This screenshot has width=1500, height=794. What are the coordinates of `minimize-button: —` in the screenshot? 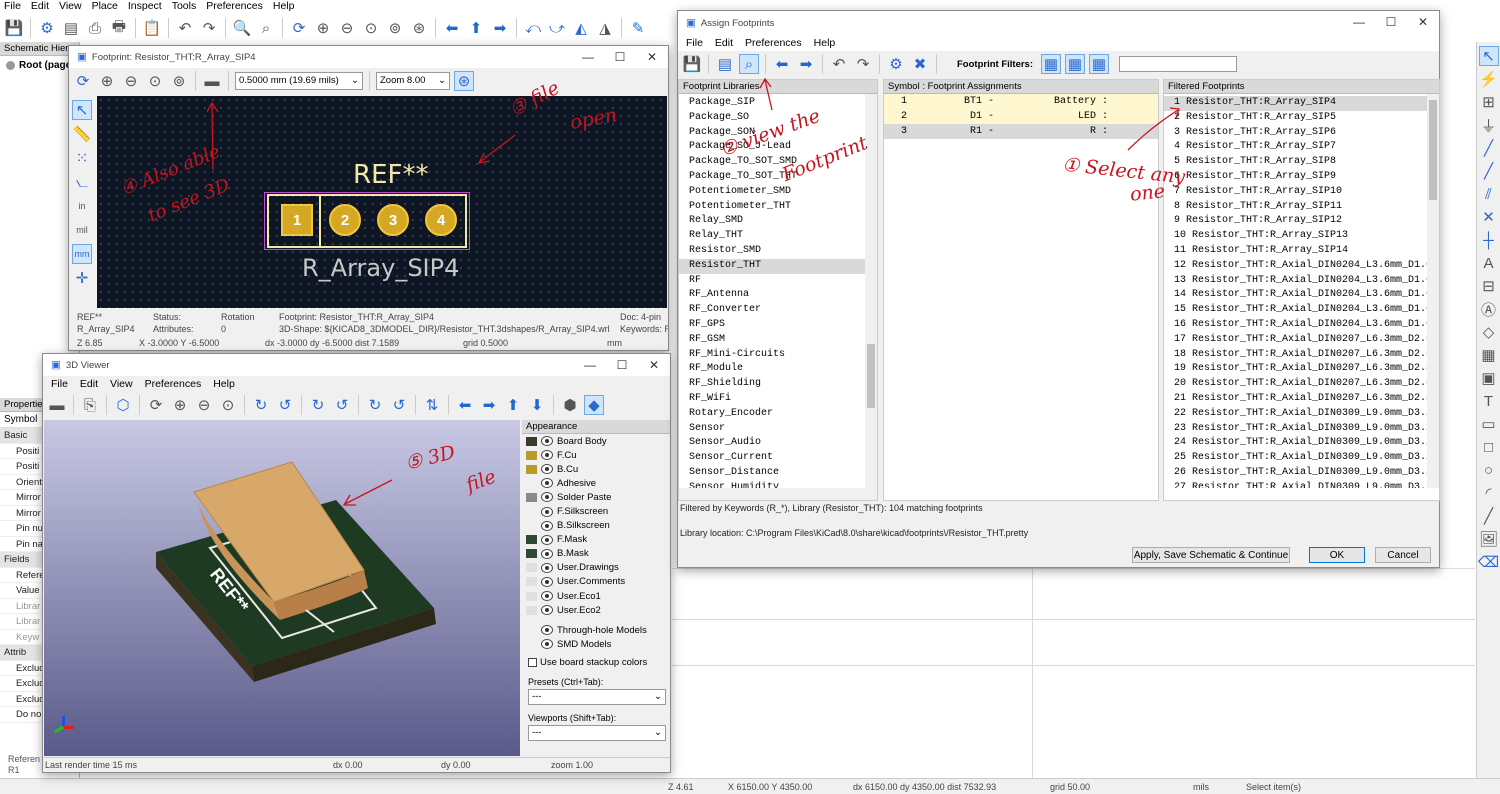 It's located at (1359, 22).